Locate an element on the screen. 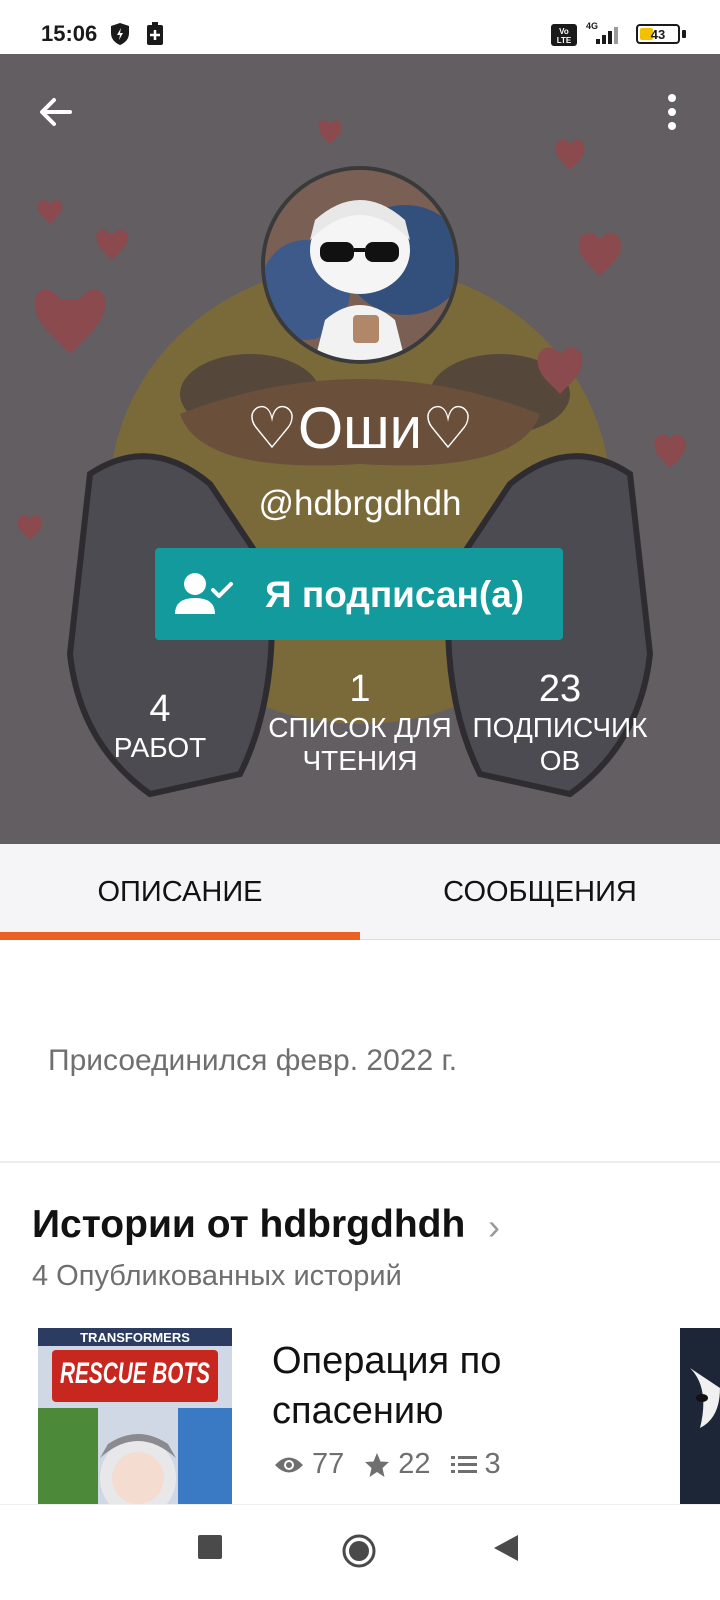 This screenshot has width=720, height=1600. avatar-image is located at coordinates (360, 265).